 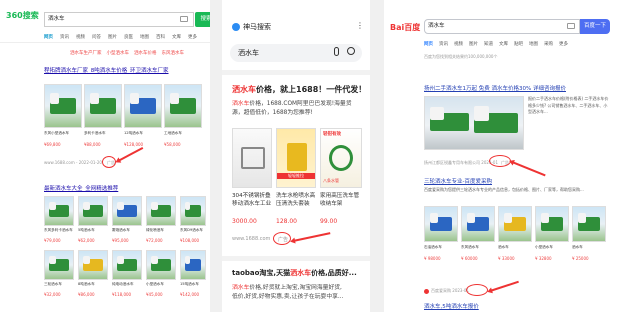 What do you see at coordinates (499, 181) in the screenshot?
I see `result-title: 三轮洒水车专业-百度爱采购` at bounding box center [499, 181].